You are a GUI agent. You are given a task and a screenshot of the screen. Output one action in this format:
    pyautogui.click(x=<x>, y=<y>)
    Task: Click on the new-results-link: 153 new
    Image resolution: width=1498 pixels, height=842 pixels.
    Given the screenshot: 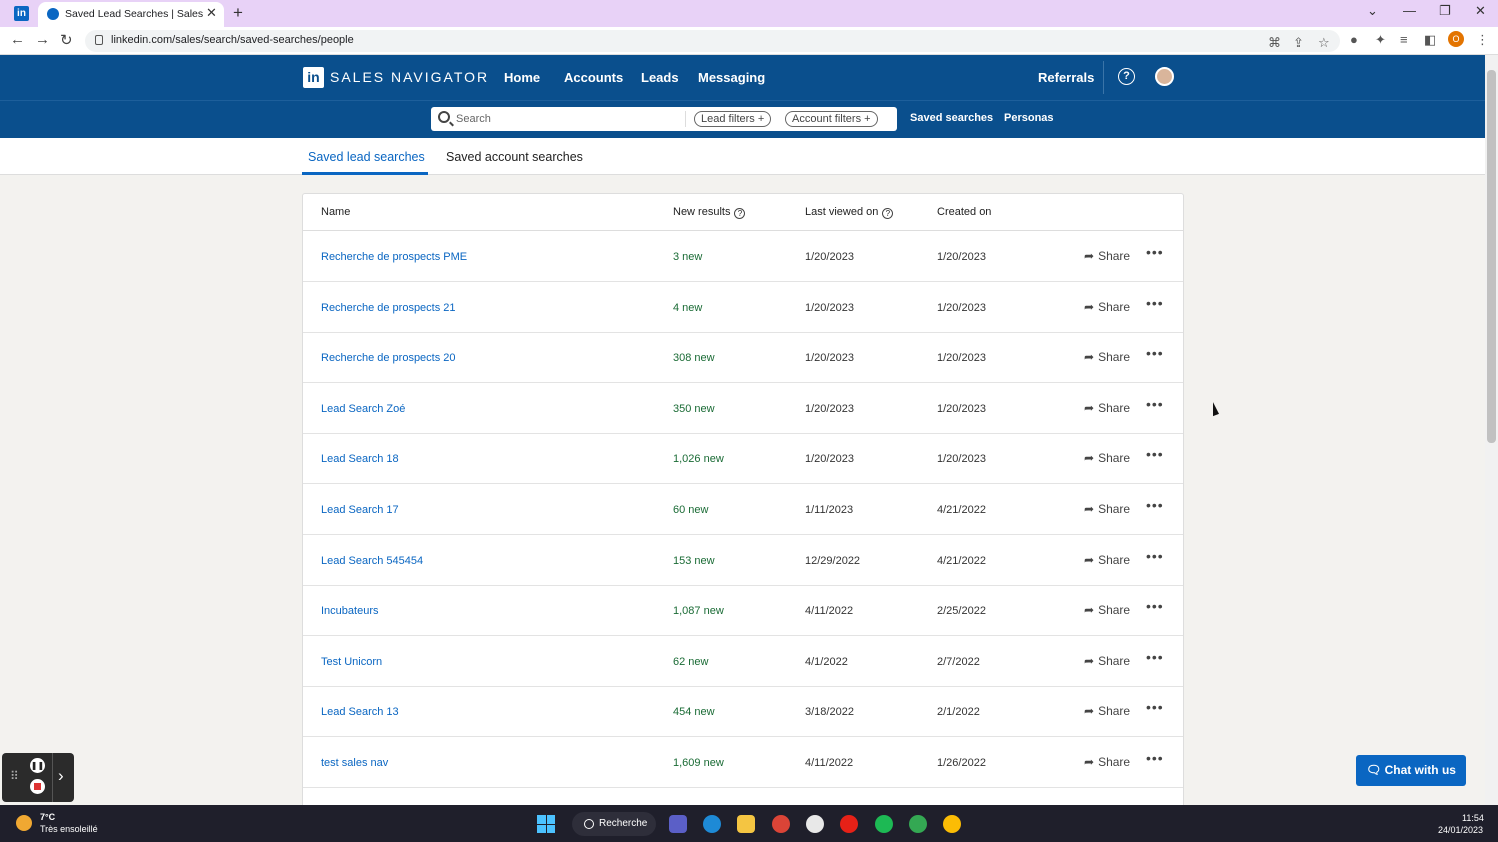 What is the action you would take?
    pyautogui.click(x=694, y=561)
    